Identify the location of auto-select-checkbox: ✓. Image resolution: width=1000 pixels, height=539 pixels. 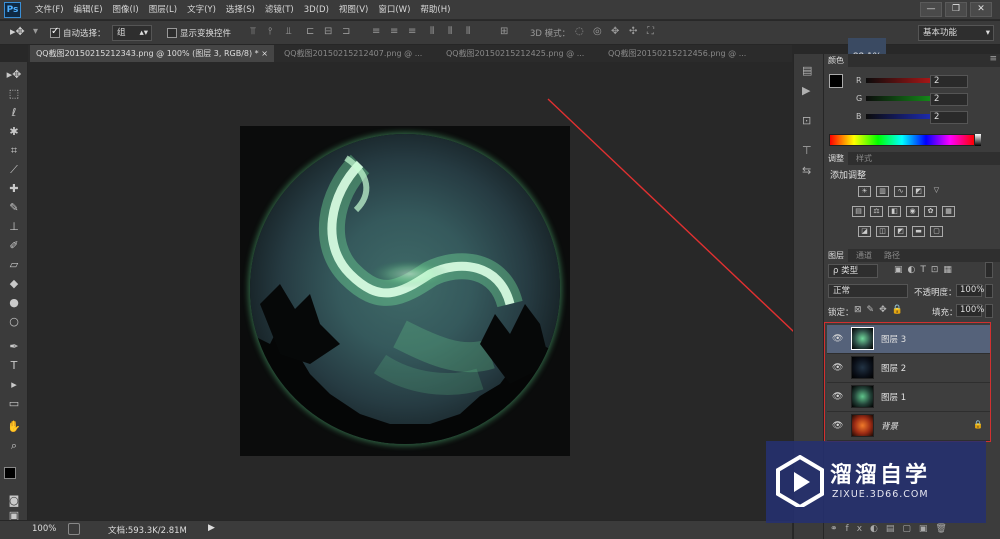
(55, 32).